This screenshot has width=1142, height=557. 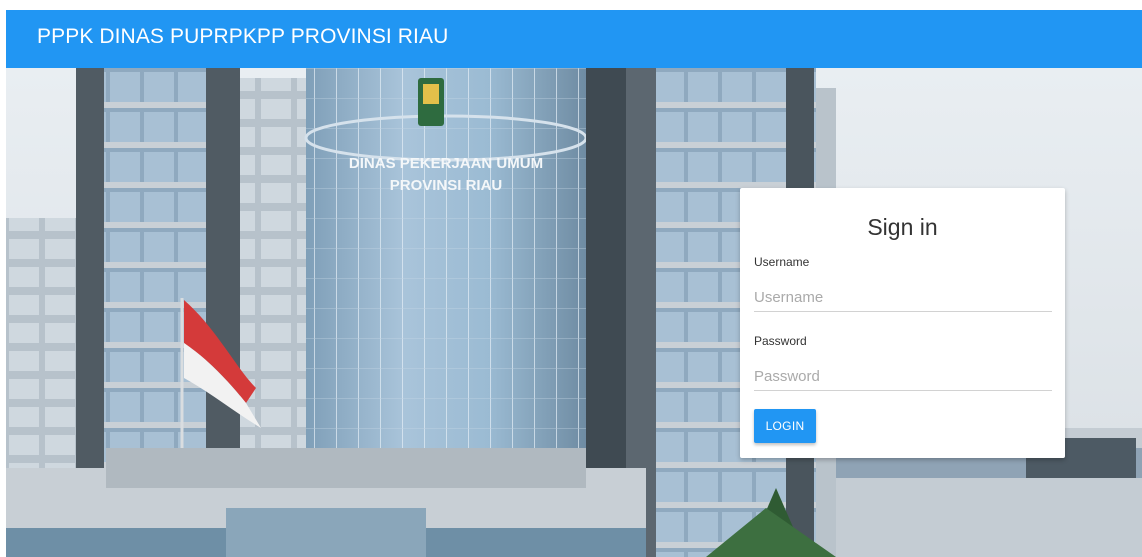 What do you see at coordinates (903, 297) in the screenshot?
I see `username-input` at bounding box center [903, 297].